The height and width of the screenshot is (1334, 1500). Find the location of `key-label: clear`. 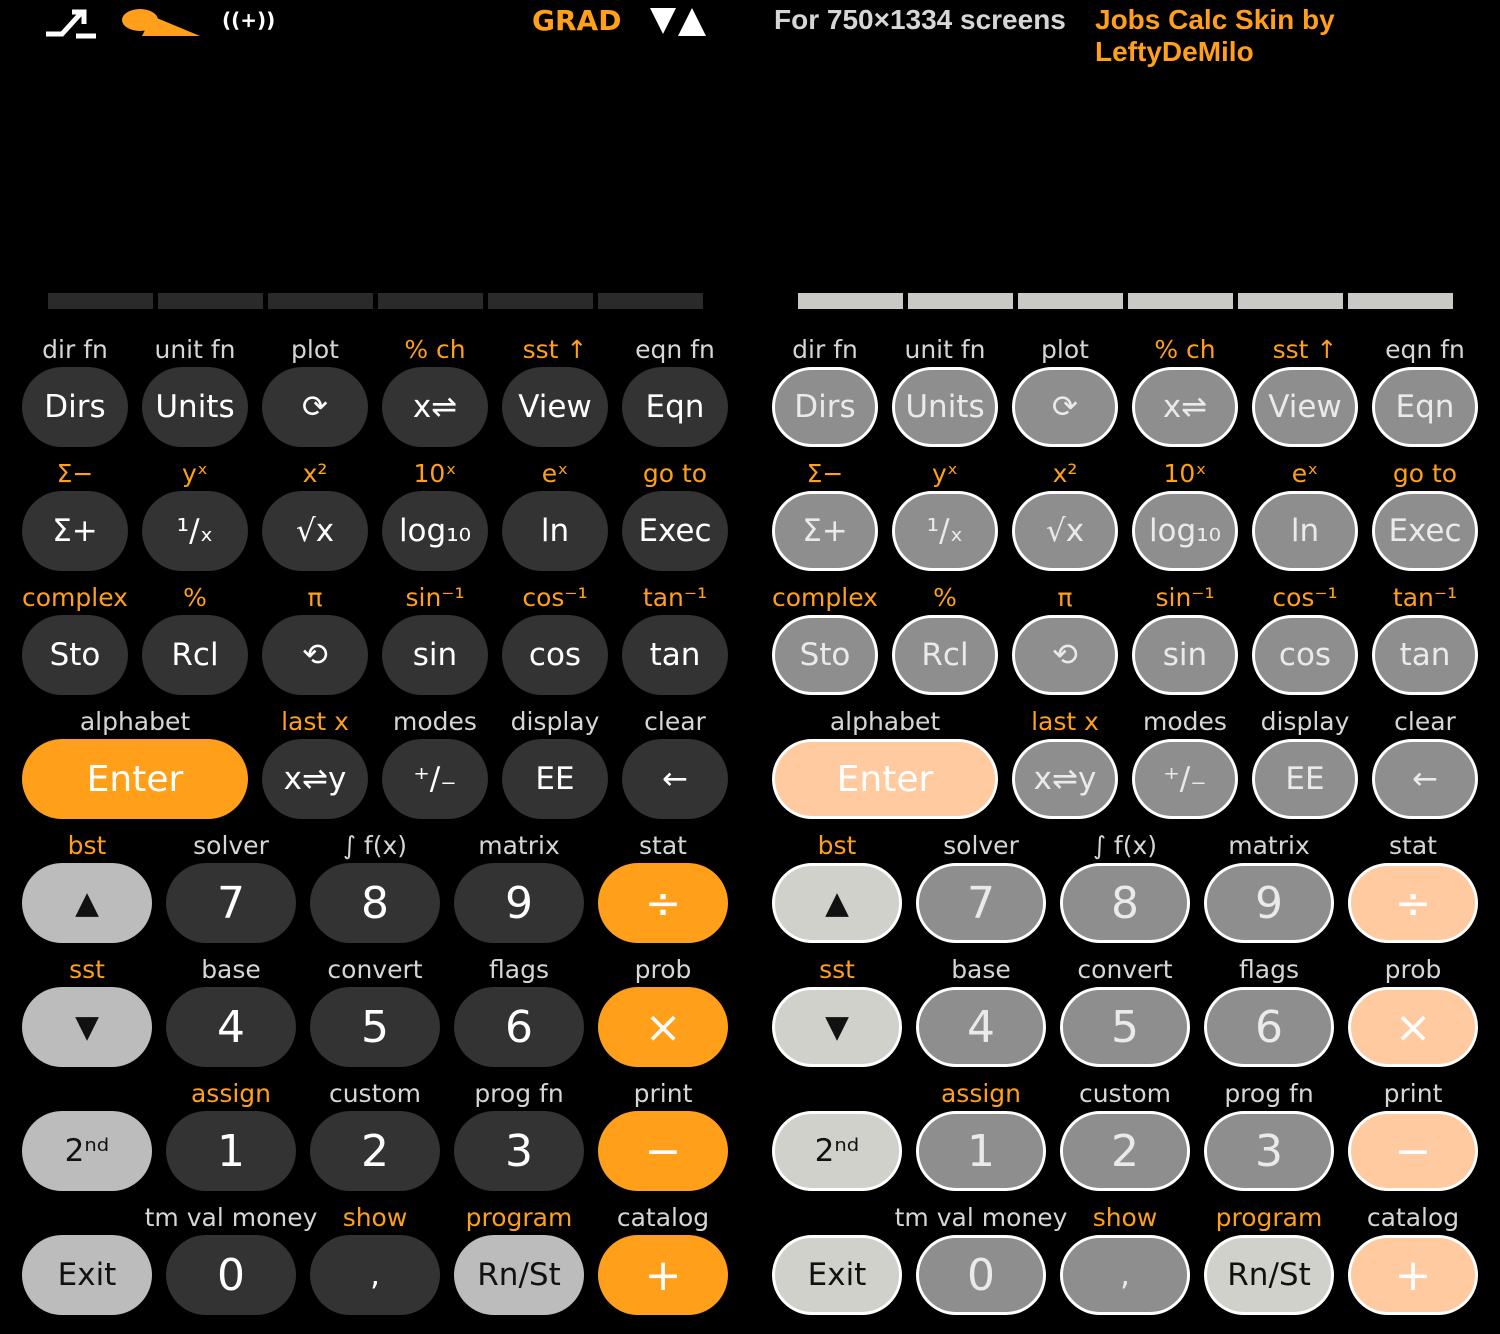

key-label: clear is located at coordinates (675, 721).